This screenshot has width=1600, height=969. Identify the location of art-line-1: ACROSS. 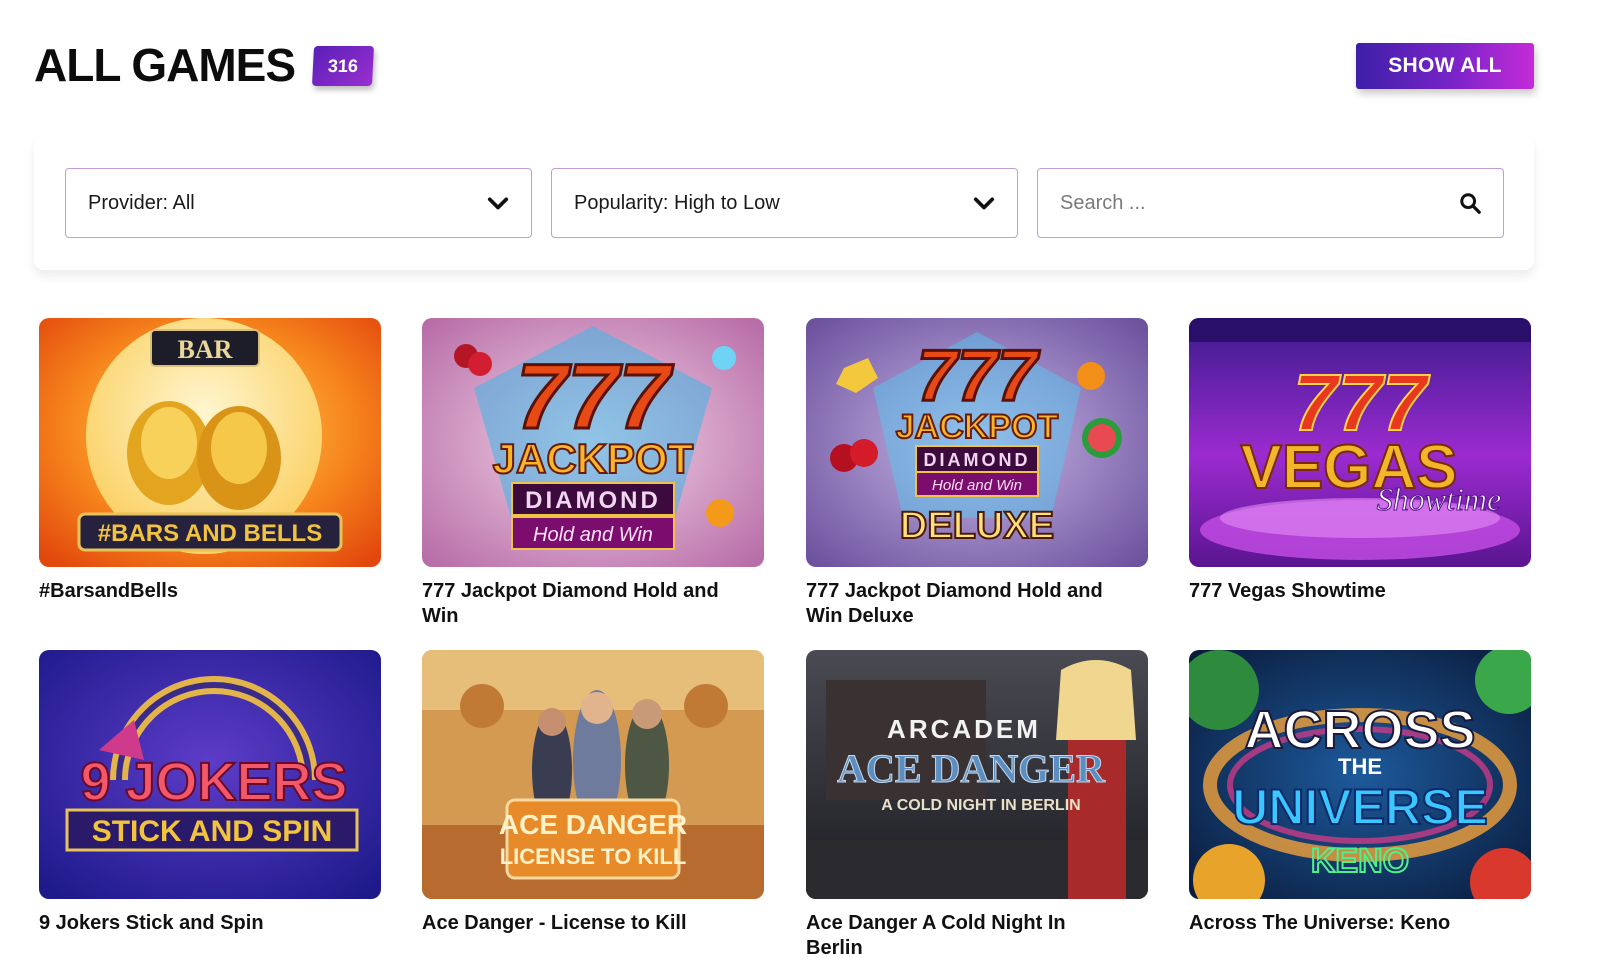
(1359, 730).